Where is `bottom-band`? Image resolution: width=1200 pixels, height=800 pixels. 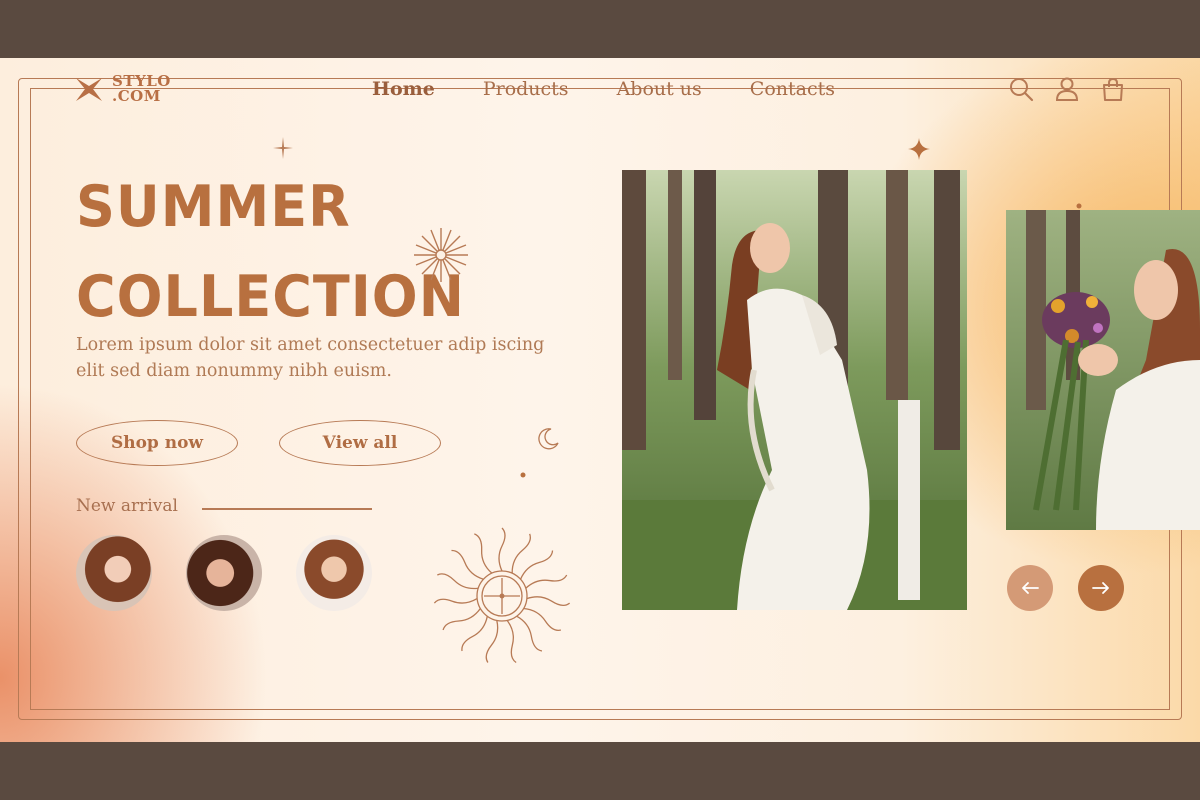 bottom-band is located at coordinates (600, 771).